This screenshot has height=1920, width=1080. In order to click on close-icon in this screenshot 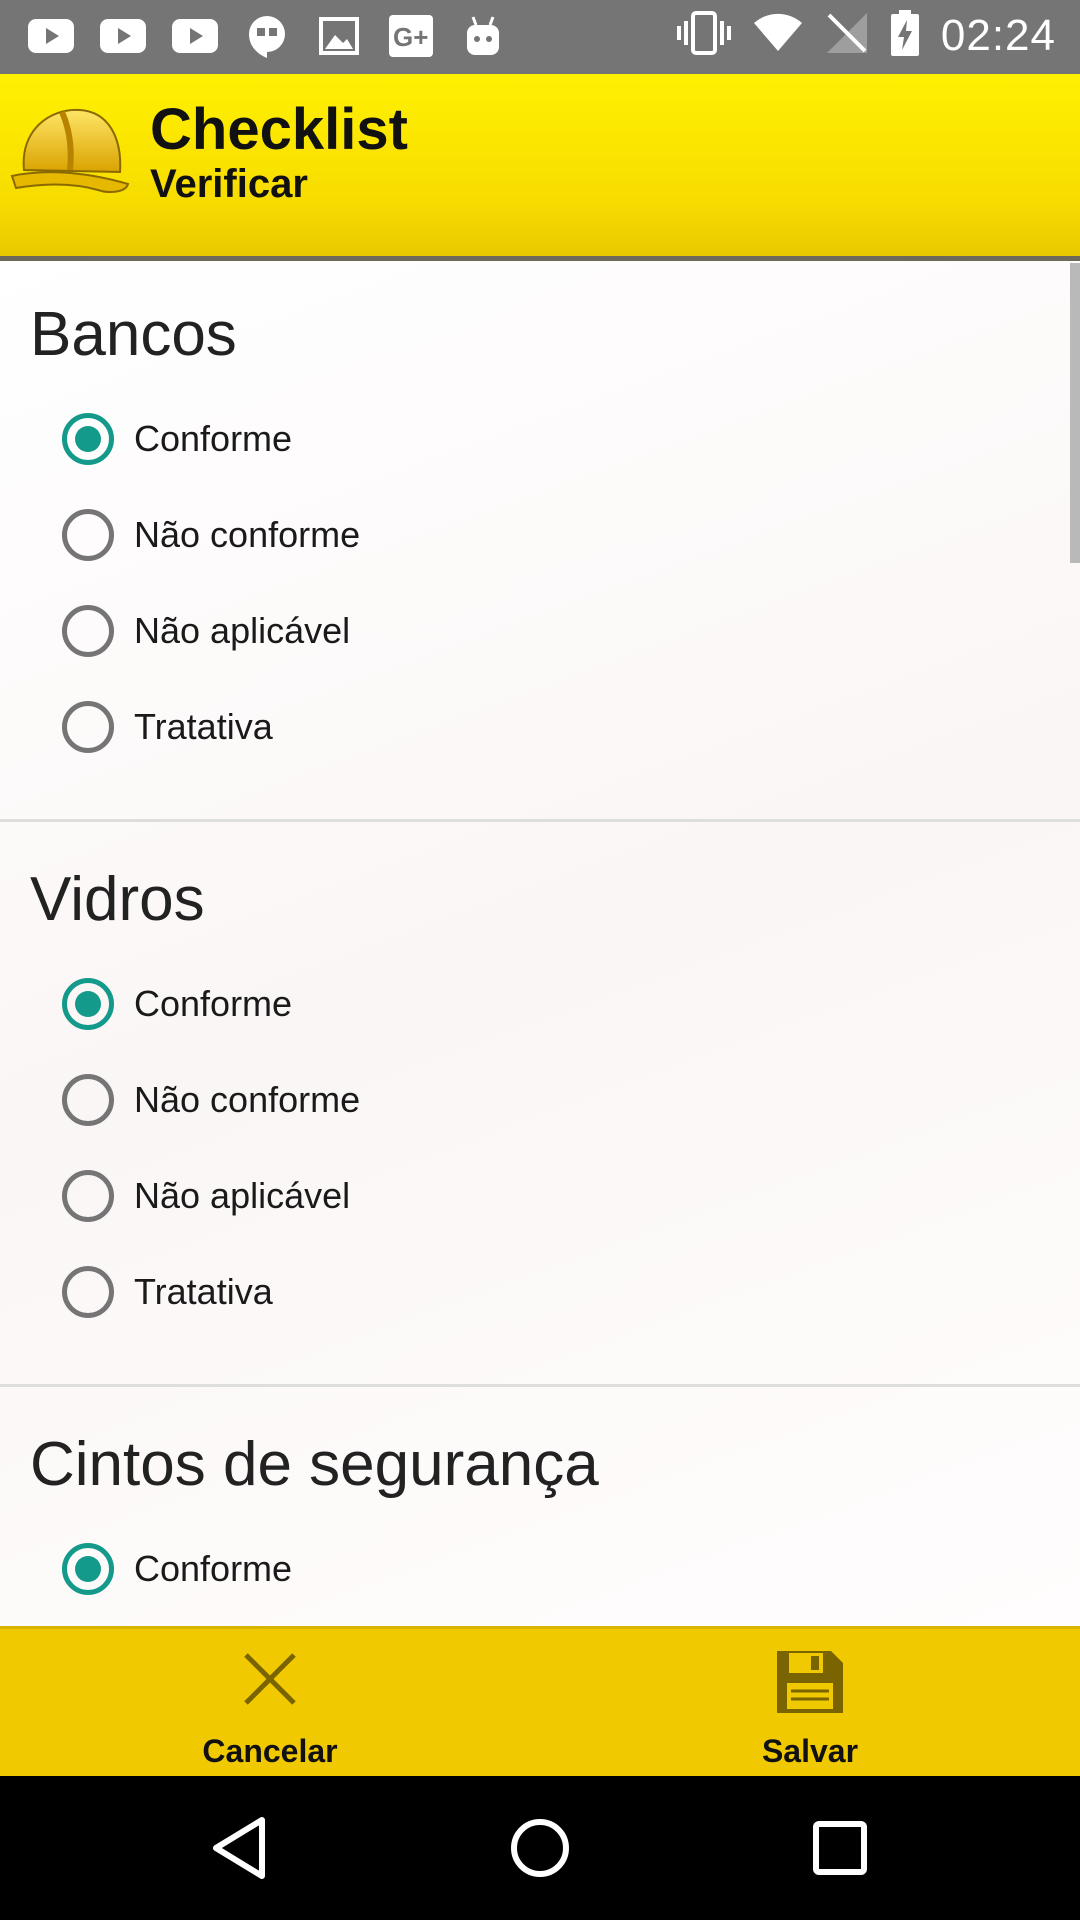, I will do `click(270, 1681)`.